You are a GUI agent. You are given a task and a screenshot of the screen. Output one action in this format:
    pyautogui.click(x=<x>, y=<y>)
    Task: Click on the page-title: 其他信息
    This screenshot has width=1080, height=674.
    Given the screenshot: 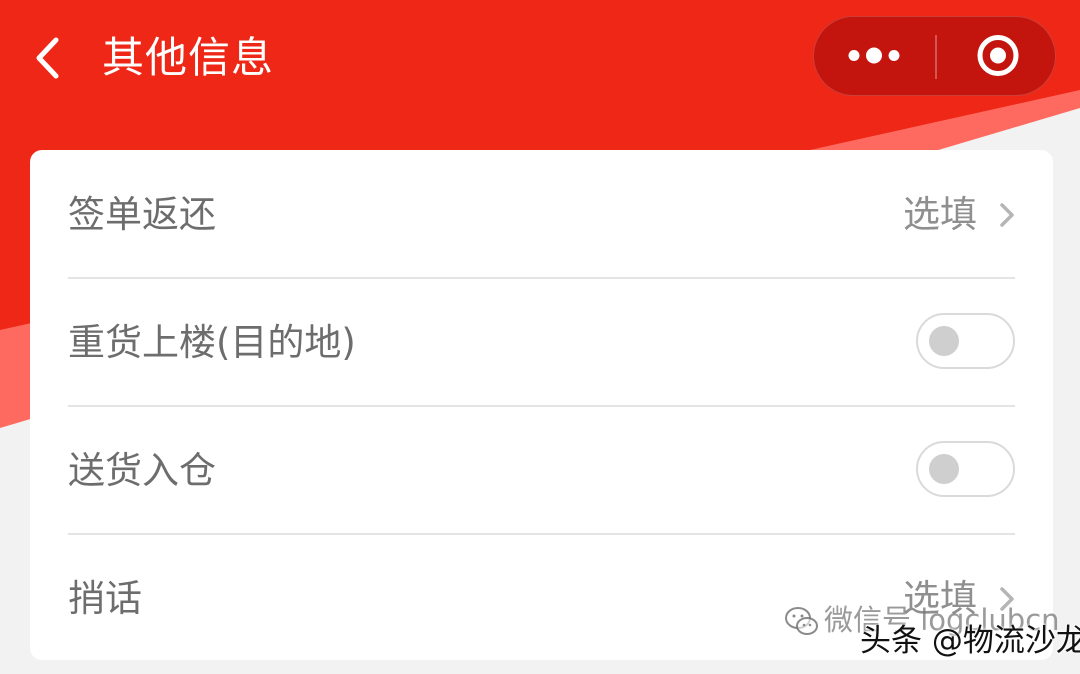 What is the action you would take?
    pyautogui.click(x=188, y=57)
    